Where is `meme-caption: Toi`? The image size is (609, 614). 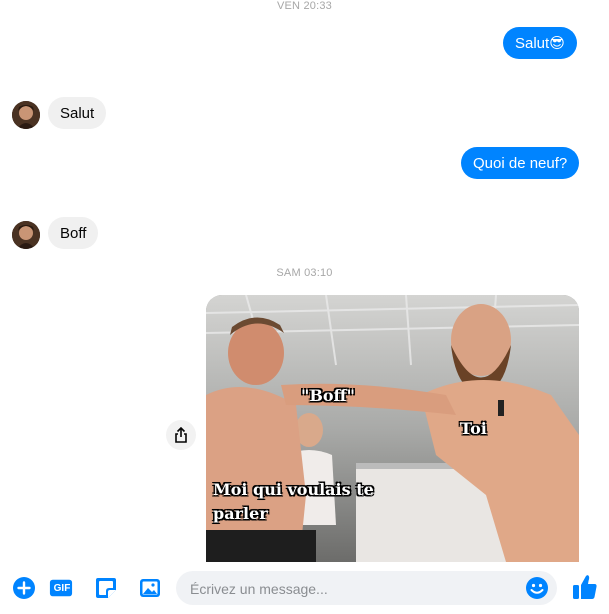 meme-caption: Toi is located at coordinates (473, 428).